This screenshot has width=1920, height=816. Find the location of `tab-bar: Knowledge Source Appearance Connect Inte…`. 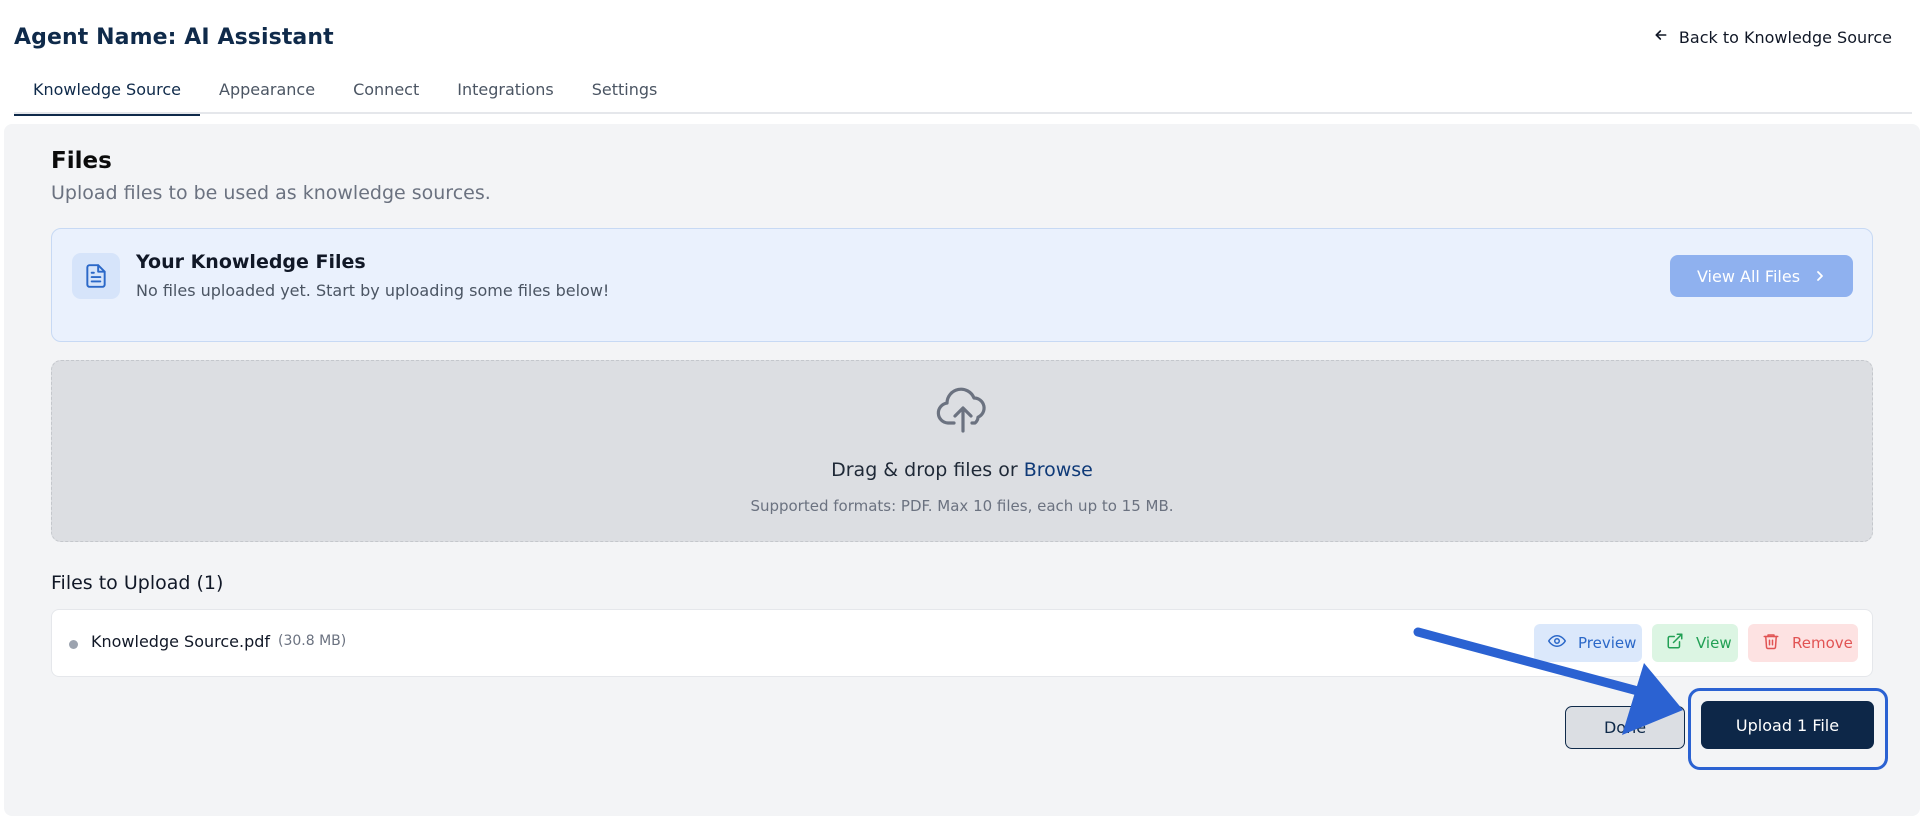

tab-bar: Knowledge Source Appearance Connect Inte… is located at coordinates (963, 95).